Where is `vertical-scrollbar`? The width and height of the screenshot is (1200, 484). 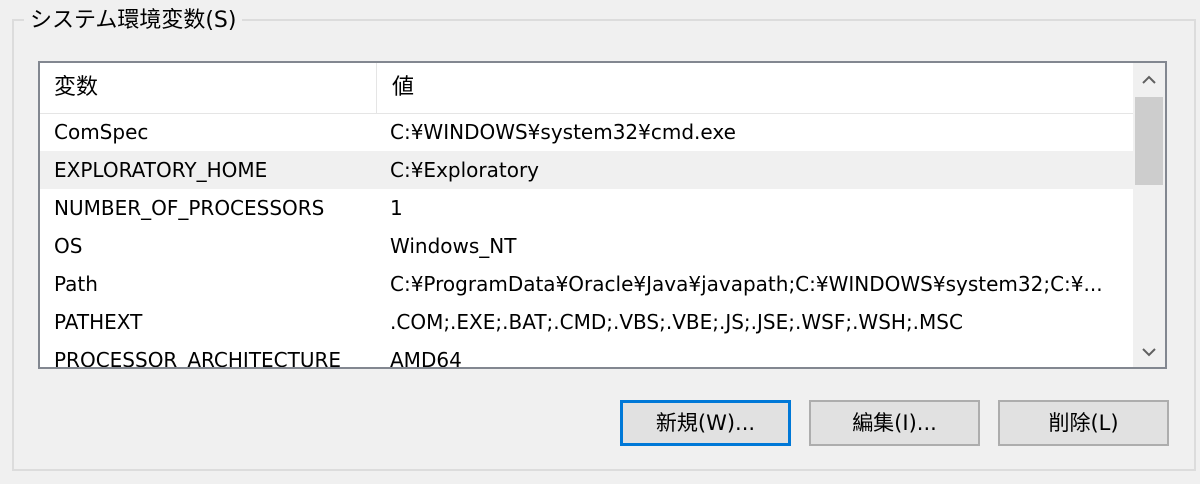
vertical-scrollbar is located at coordinates (1149, 215).